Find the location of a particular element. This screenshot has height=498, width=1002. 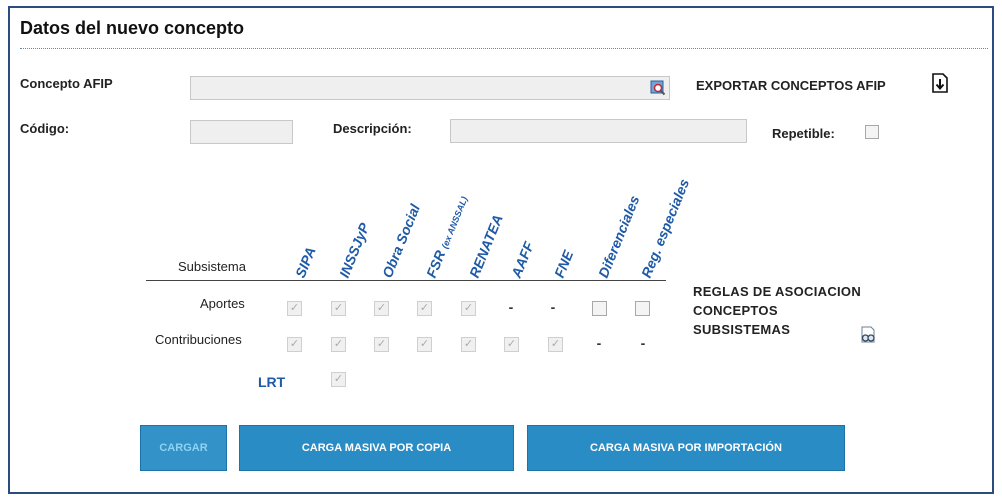

contribuciones-inssjyp-checkbox: ✓ is located at coordinates (338, 344).